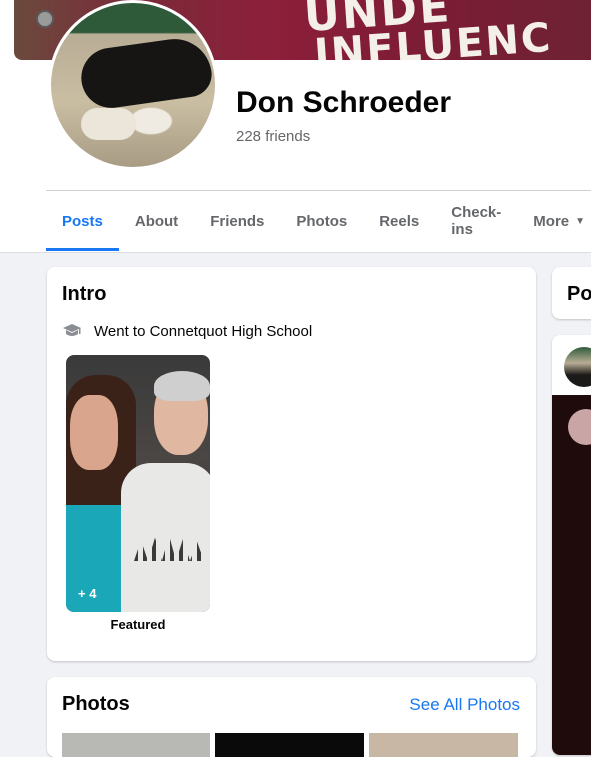 This screenshot has height=757, width=591. I want to click on graduation-cap-icon, so click(72, 331).